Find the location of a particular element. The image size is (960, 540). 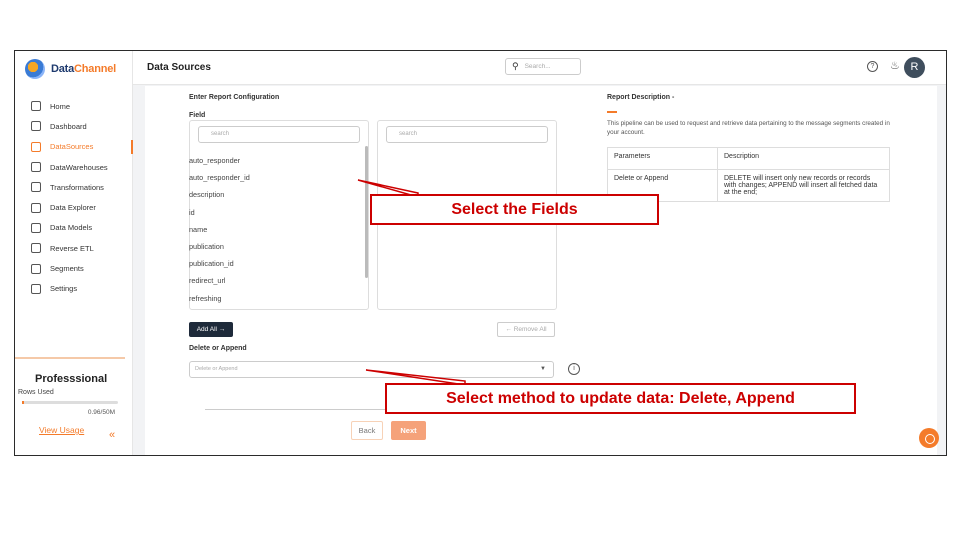

sidebar-item-label: Data Explorer is located at coordinates (73, 208).